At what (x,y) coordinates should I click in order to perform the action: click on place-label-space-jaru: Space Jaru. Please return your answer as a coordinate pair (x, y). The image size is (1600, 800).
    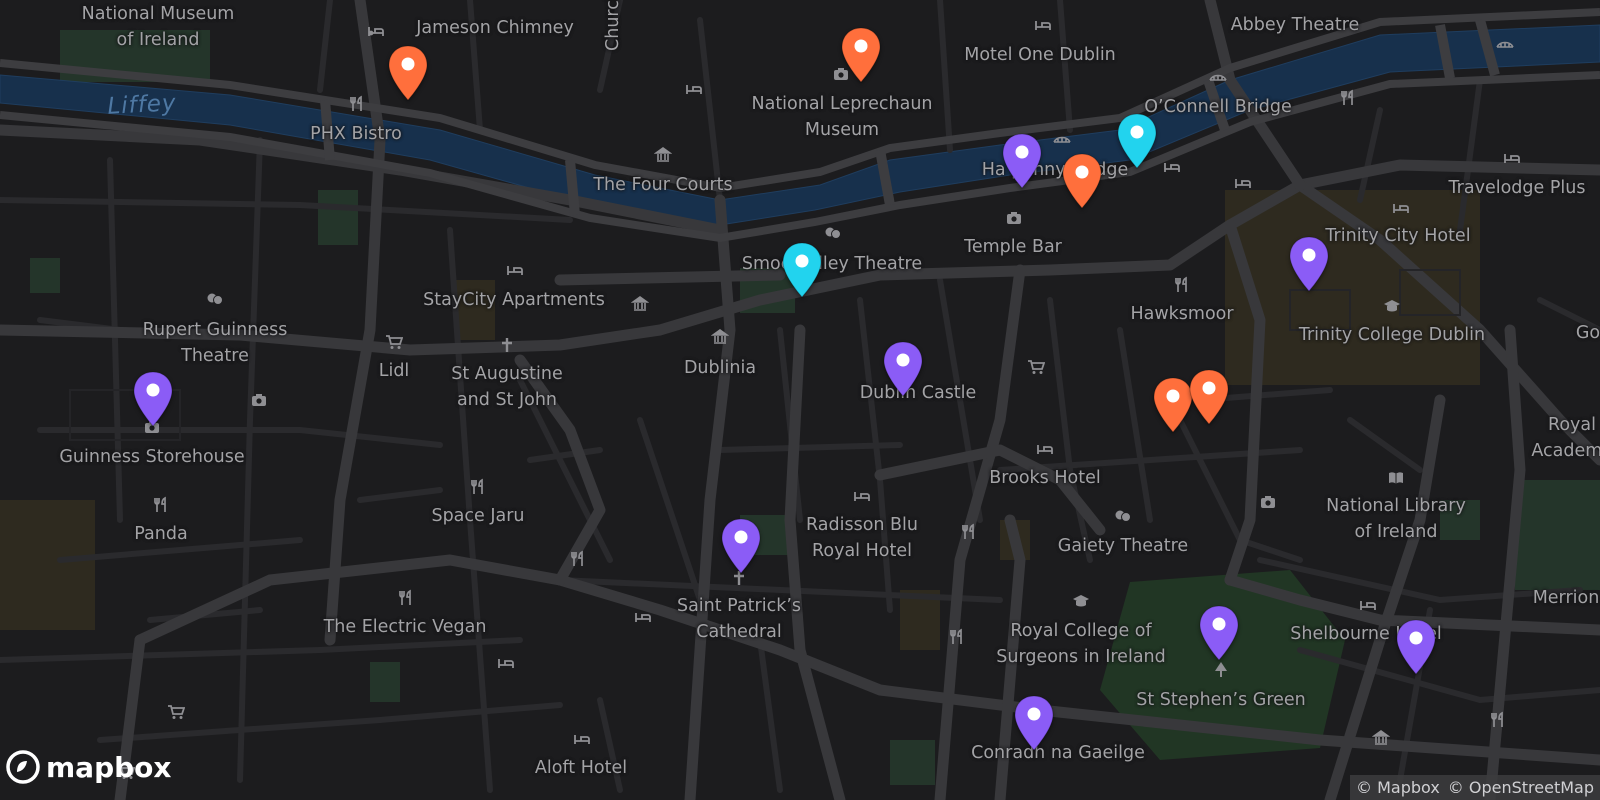
    Looking at the image, I should click on (477, 516).